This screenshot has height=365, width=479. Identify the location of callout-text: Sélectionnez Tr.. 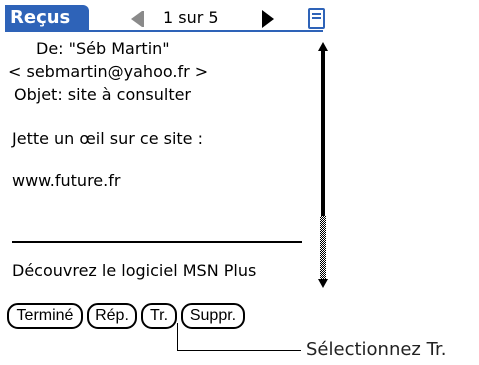
(376, 349).